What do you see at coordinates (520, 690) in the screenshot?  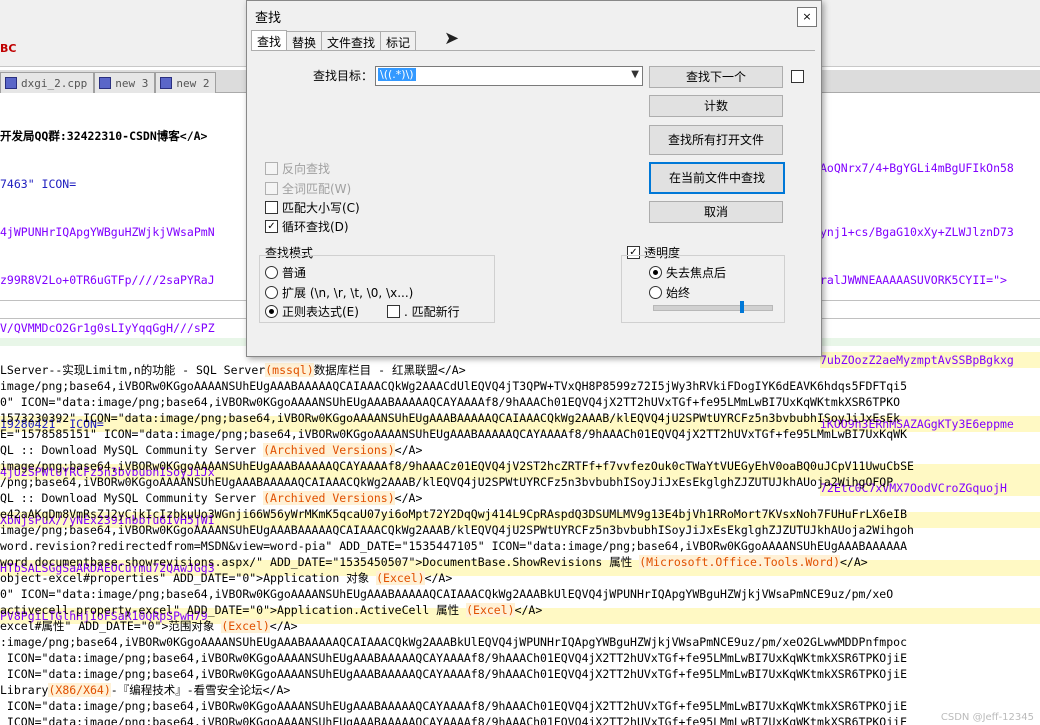 I see `code-line: Library(X86/X64)-『编程技术』-看雪安全论坛</A>` at bounding box center [520, 690].